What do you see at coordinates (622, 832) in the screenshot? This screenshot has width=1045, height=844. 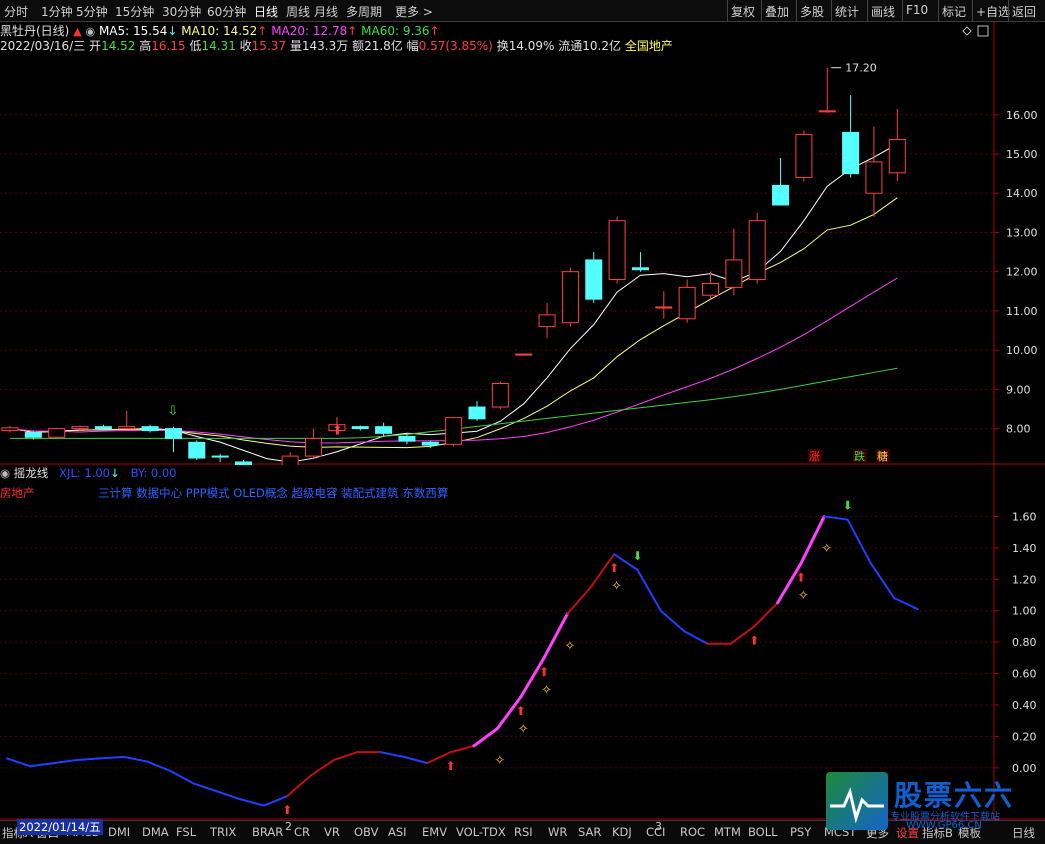 I see `indicator-tab: KDJ` at bounding box center [622, 832].